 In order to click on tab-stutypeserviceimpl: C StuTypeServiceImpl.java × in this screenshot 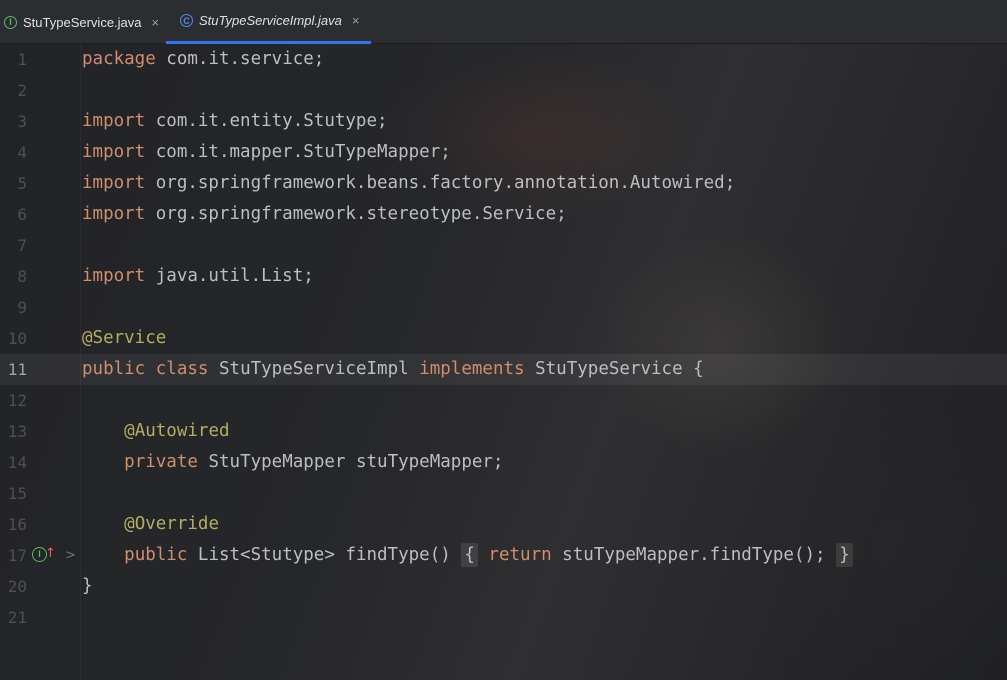, I will do `click(268, 22)`.